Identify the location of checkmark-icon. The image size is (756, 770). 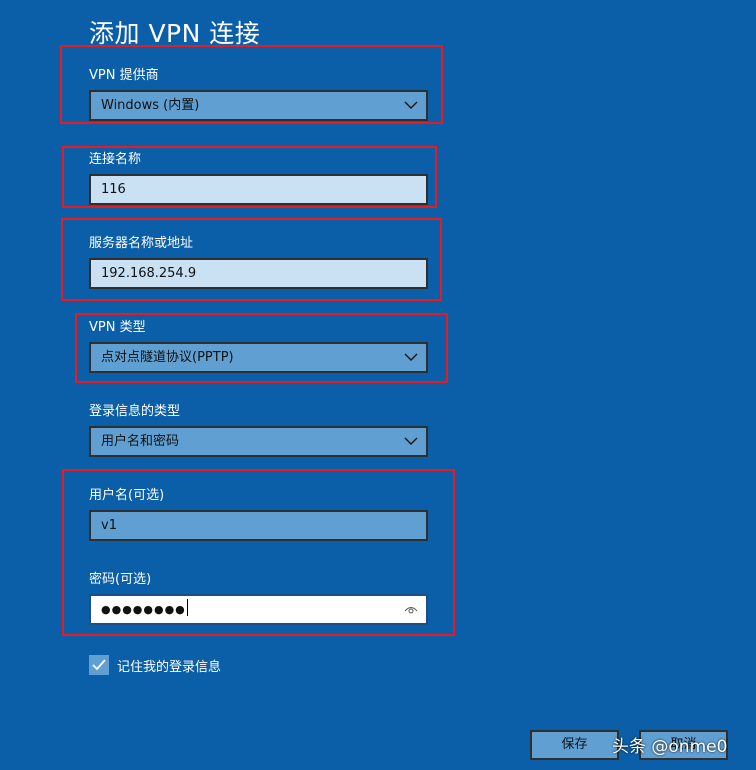
(99, 665).